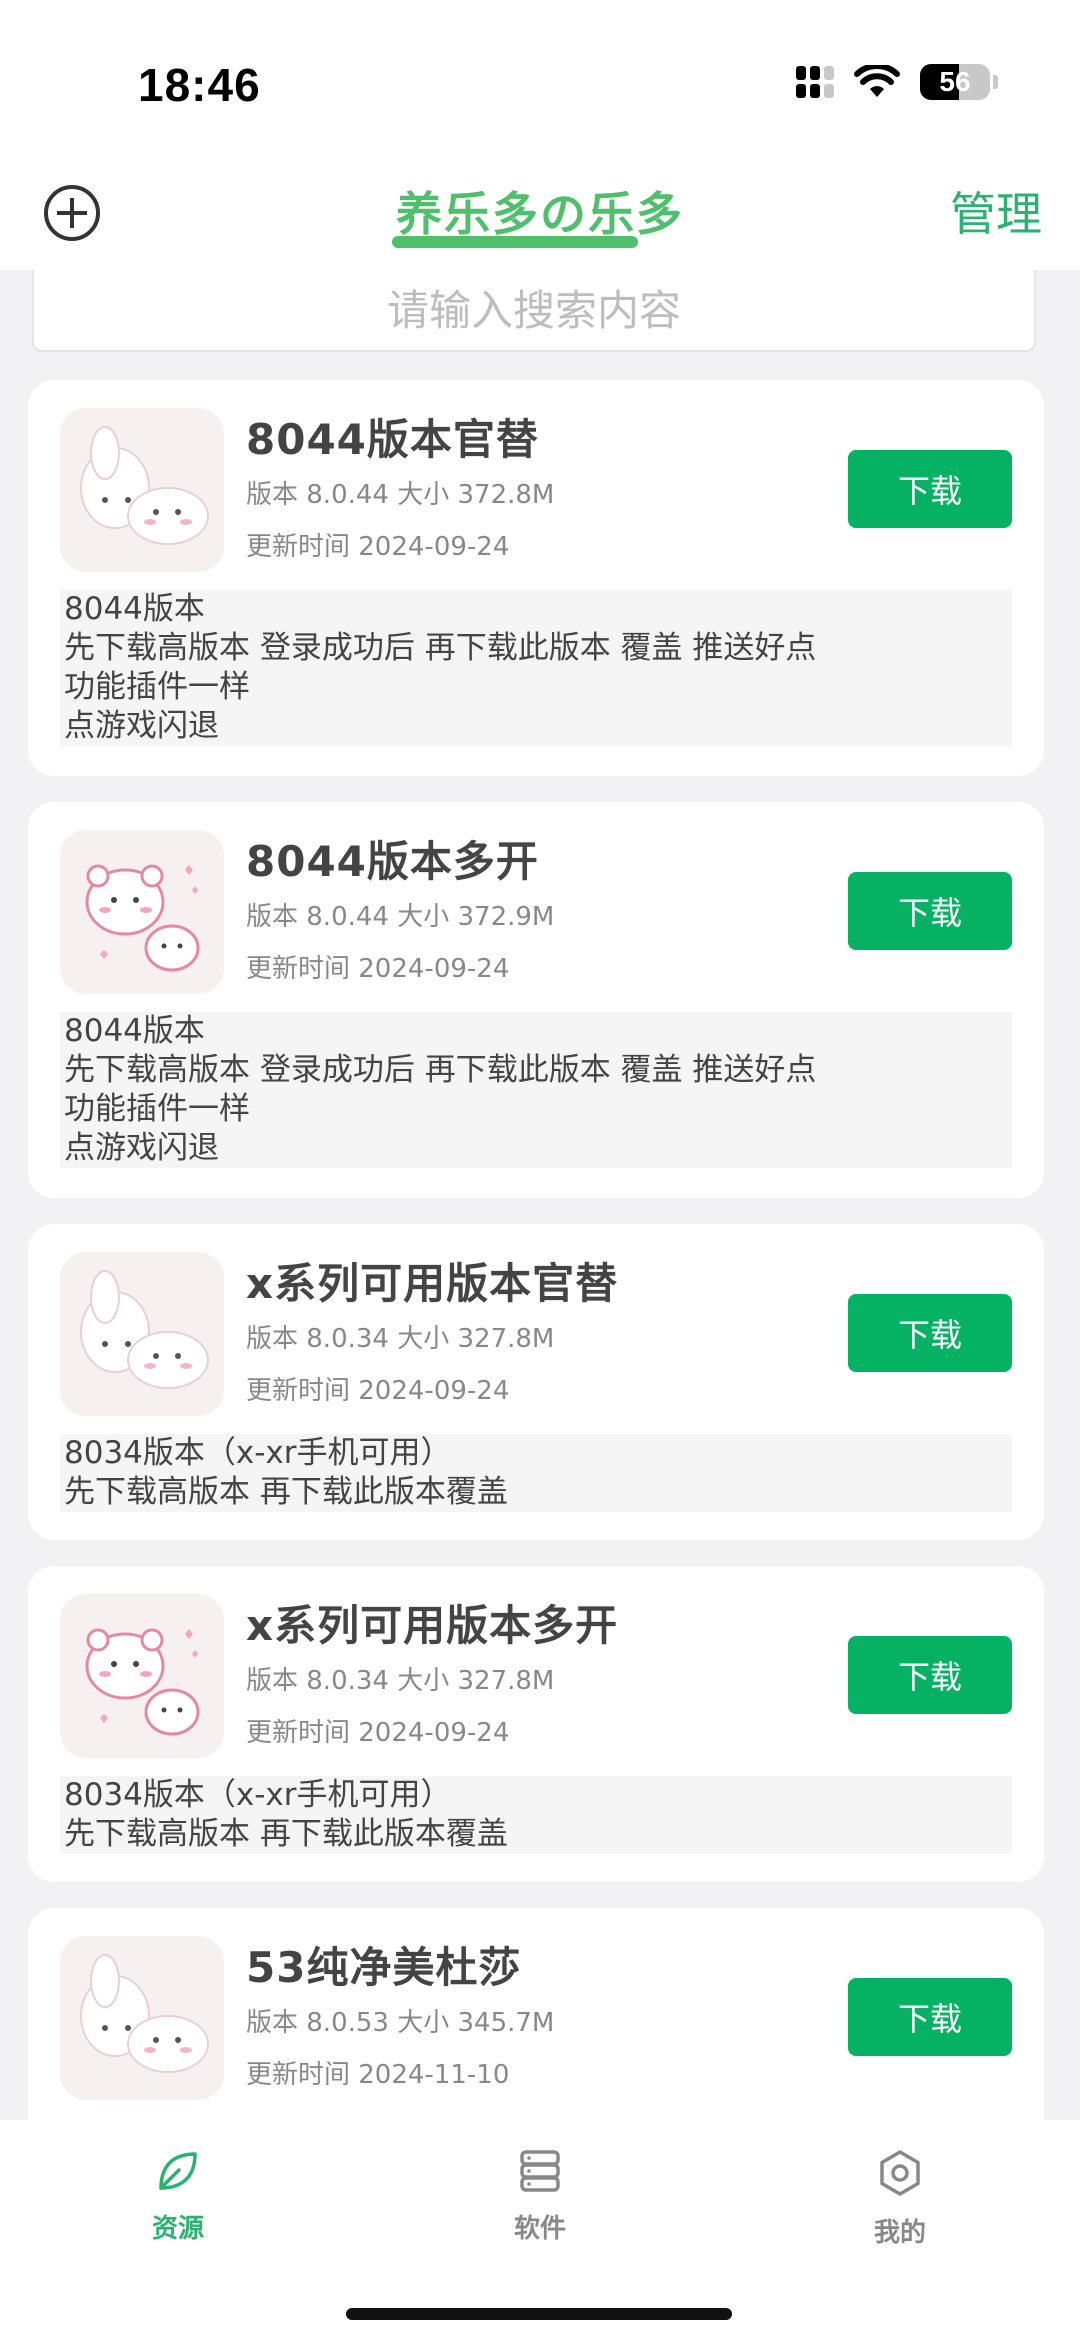  I want to click on app-version-size: 版本 8.0.44 大小 372.8M, so click(400, 495).